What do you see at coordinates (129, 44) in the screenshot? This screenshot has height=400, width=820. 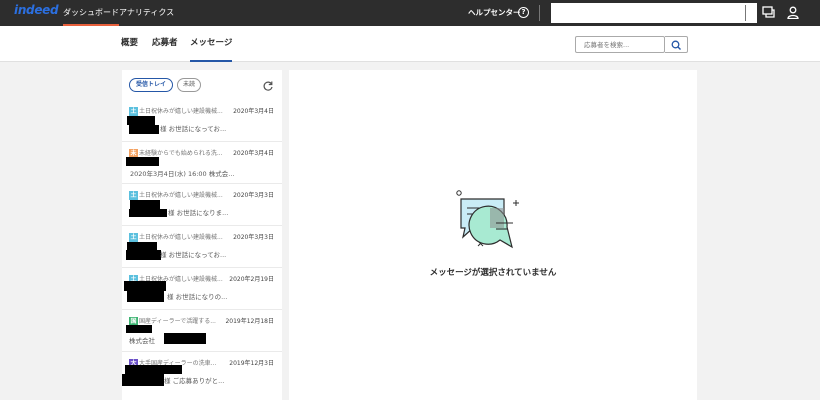 I see `tab-overview: 概要` at bounding box center [129, 44].